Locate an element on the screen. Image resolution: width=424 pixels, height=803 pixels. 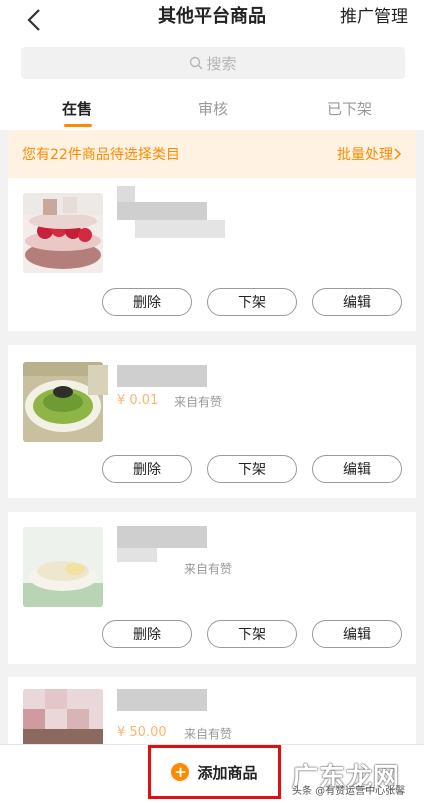
status-tabs: 在售 审核 已下架 is located at coordinates (212, 111).